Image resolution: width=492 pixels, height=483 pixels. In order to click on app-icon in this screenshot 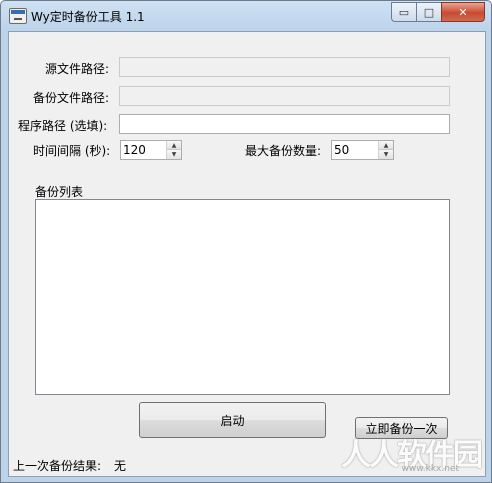, I will do `click(18, 16)`.